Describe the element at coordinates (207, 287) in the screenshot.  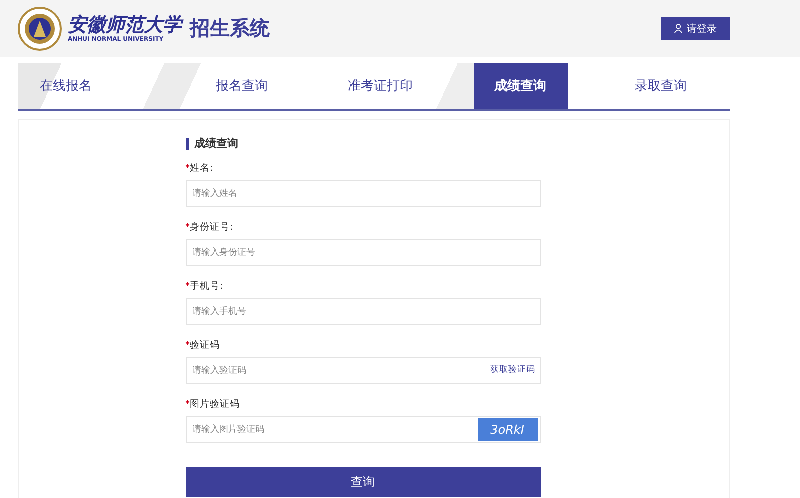
I see `field-label: 手机号:` at that location.